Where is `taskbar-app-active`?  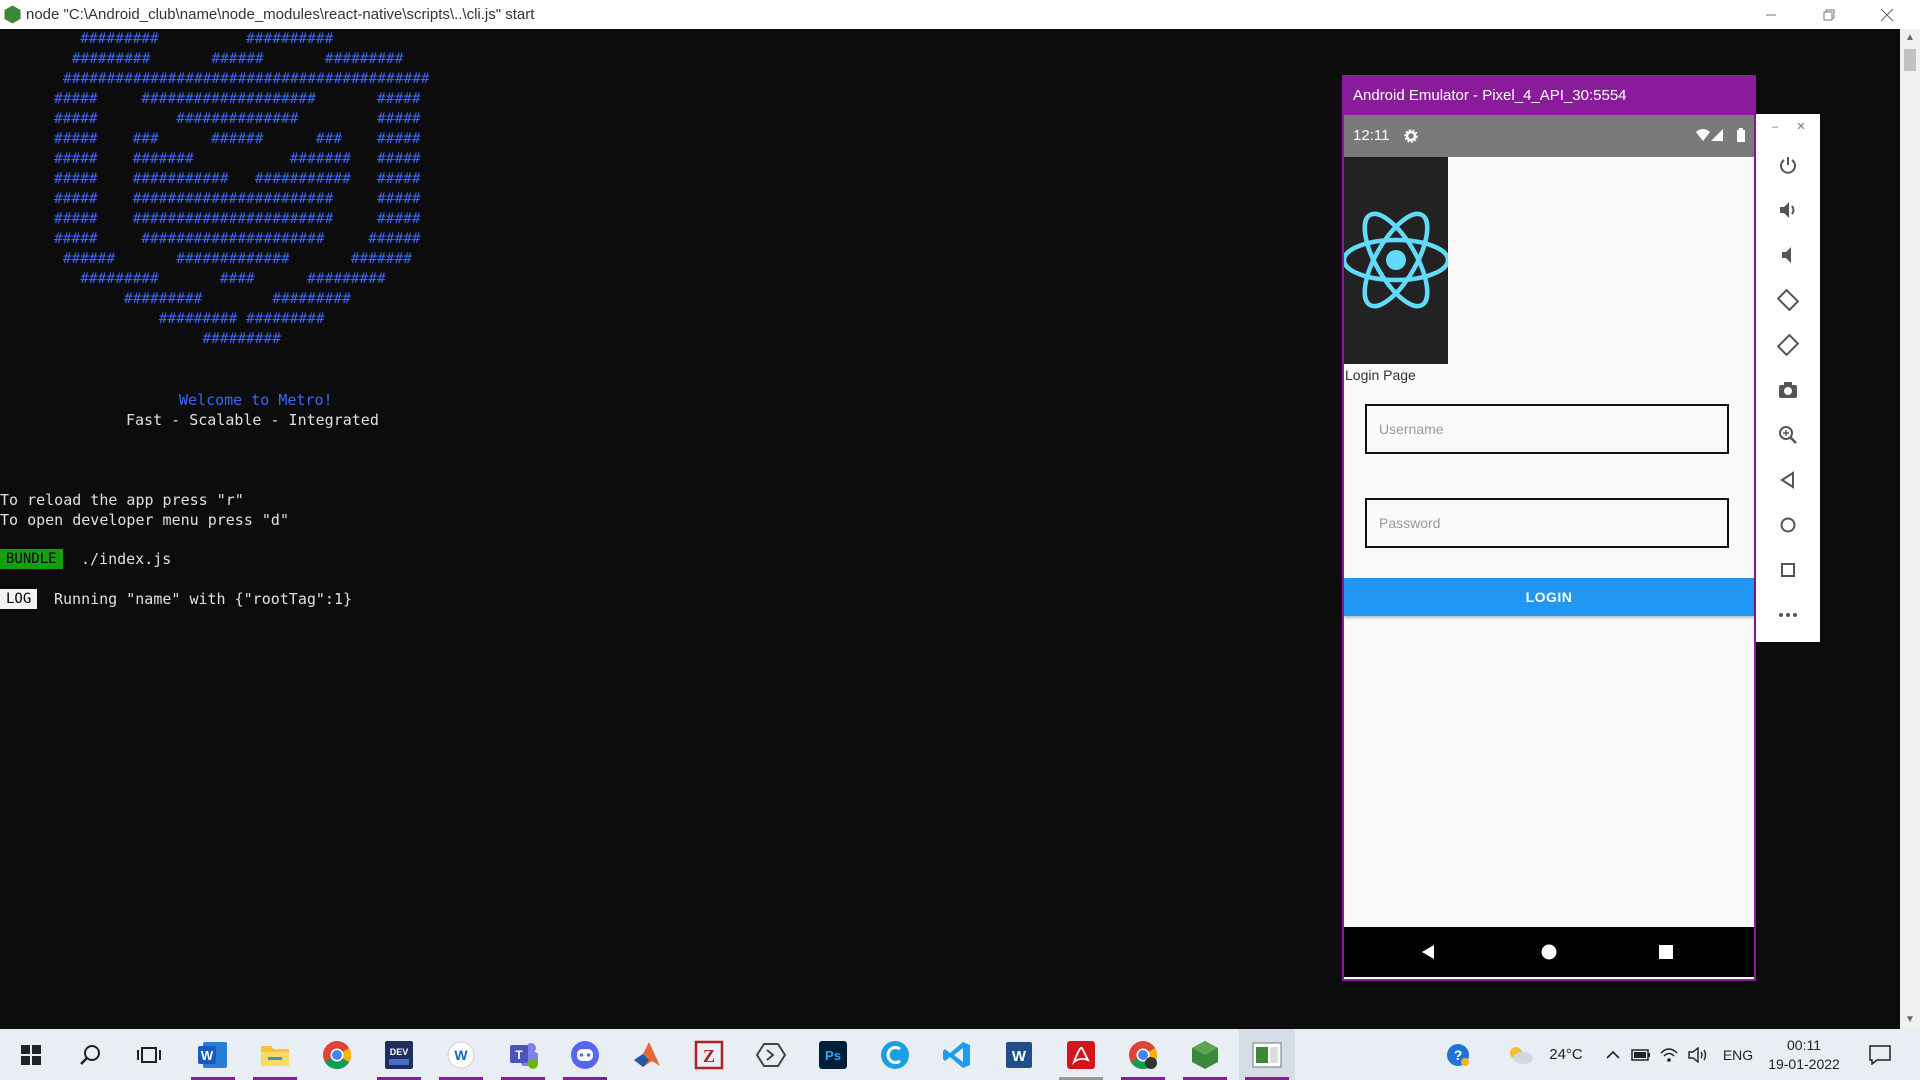 taskbar-app-active is located at coordinates (1267, 1054).